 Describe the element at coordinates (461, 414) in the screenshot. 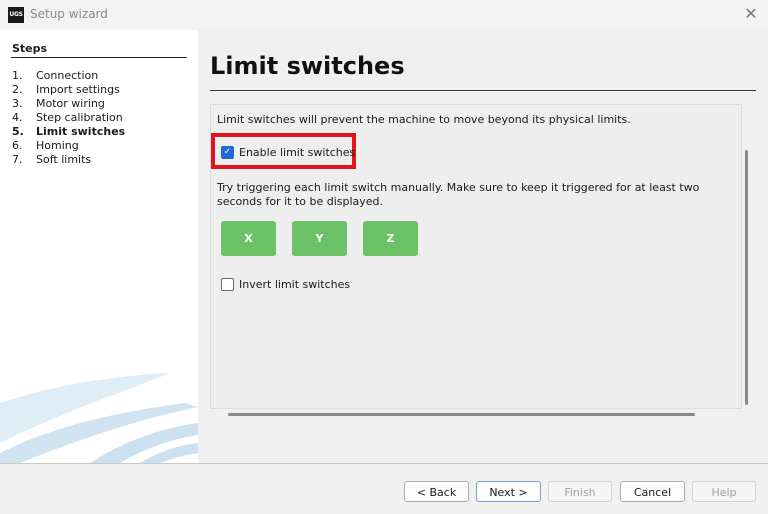

I see `horizontal-scrollbar` at that location.